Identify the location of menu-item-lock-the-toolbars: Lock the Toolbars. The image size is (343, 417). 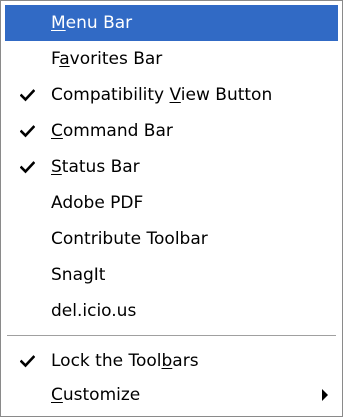
(171, 361).